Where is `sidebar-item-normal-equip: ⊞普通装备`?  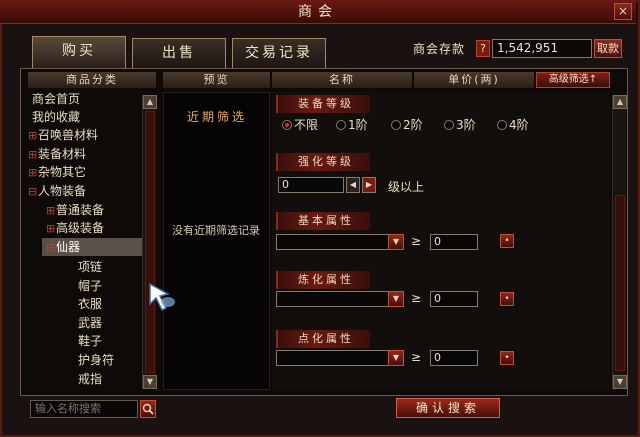 sidebar-item-normal-equip: ⊞普通装备 is located at coordinates (75, 210).